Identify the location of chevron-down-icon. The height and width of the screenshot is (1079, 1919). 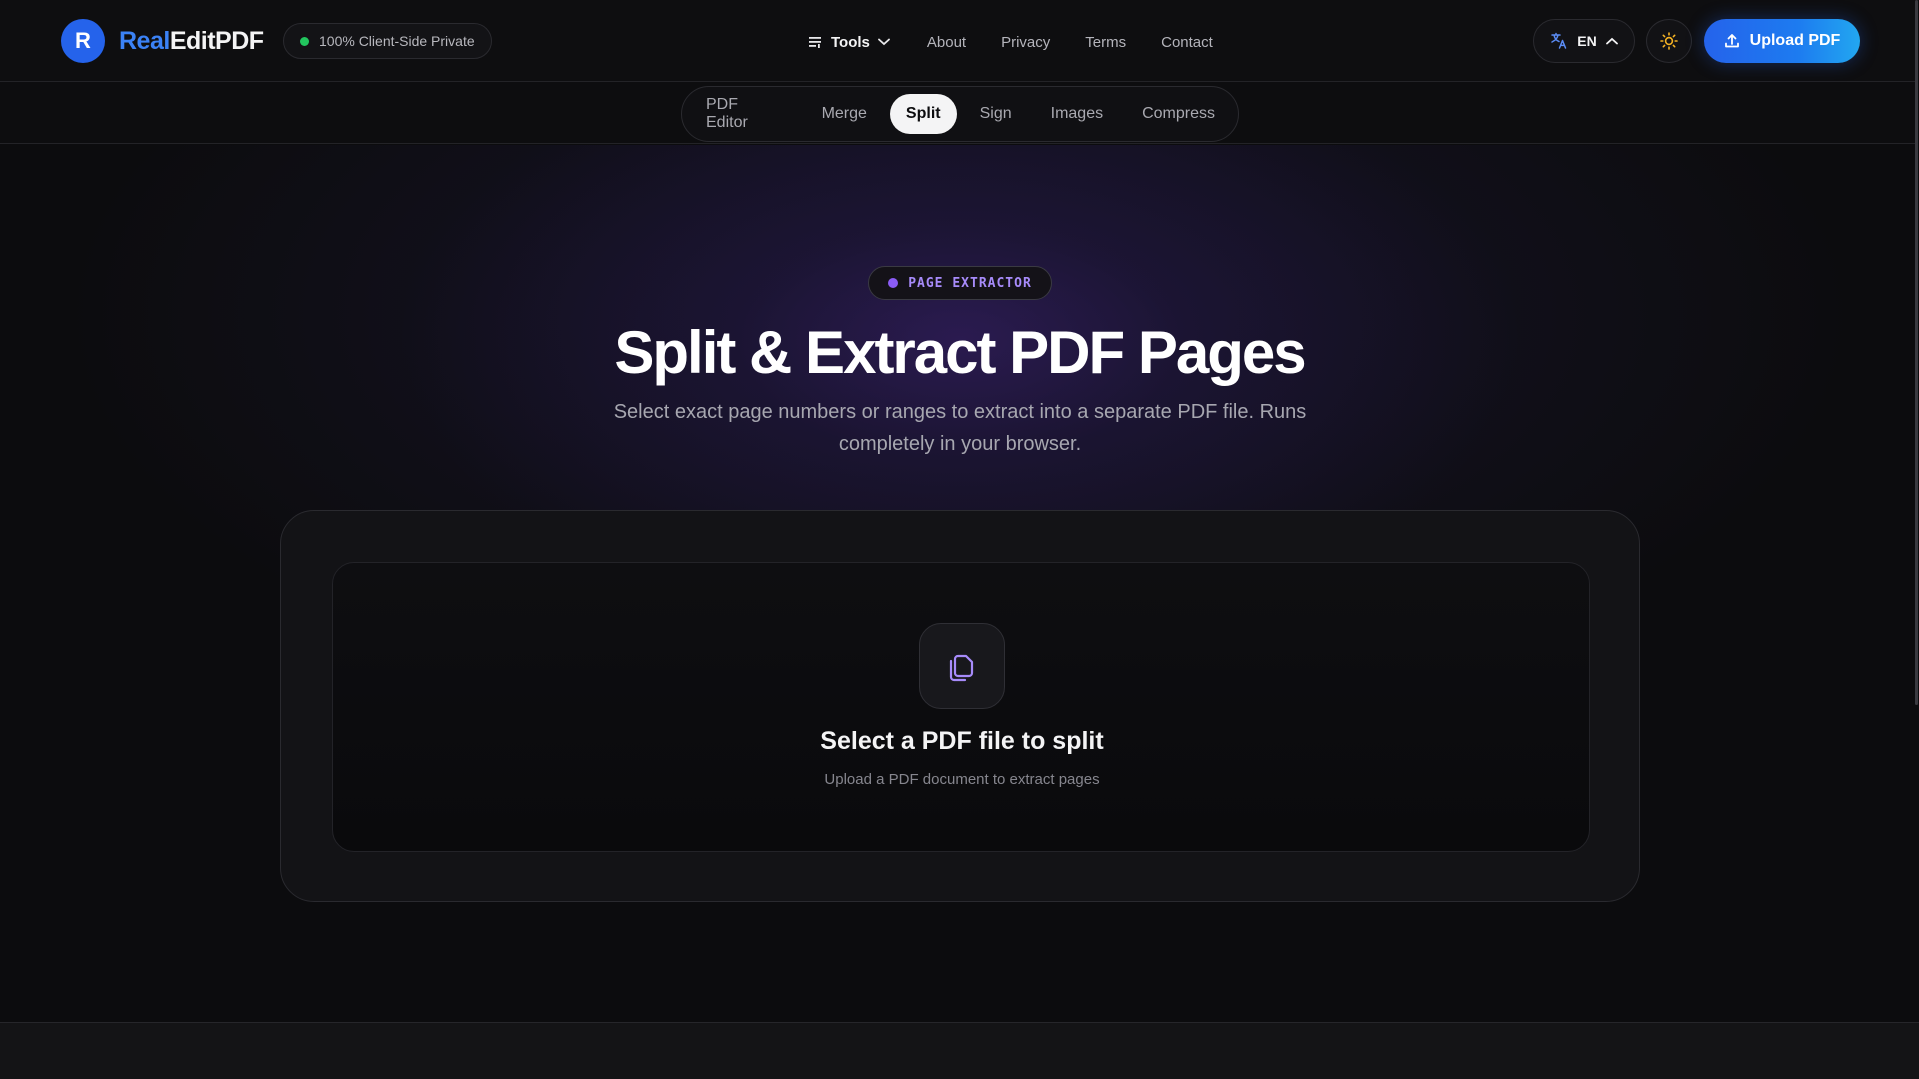
(883, 42).